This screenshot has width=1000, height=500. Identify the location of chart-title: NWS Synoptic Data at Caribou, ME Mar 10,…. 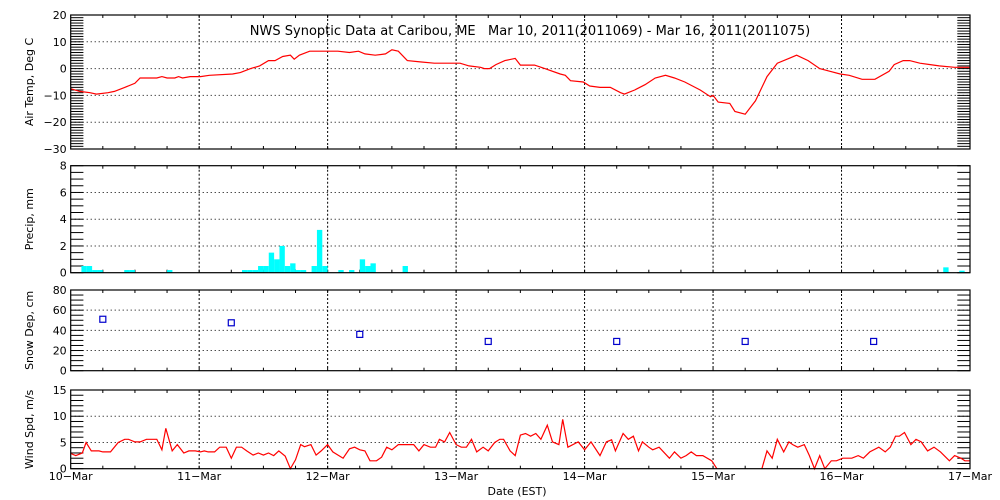
(530, 31).